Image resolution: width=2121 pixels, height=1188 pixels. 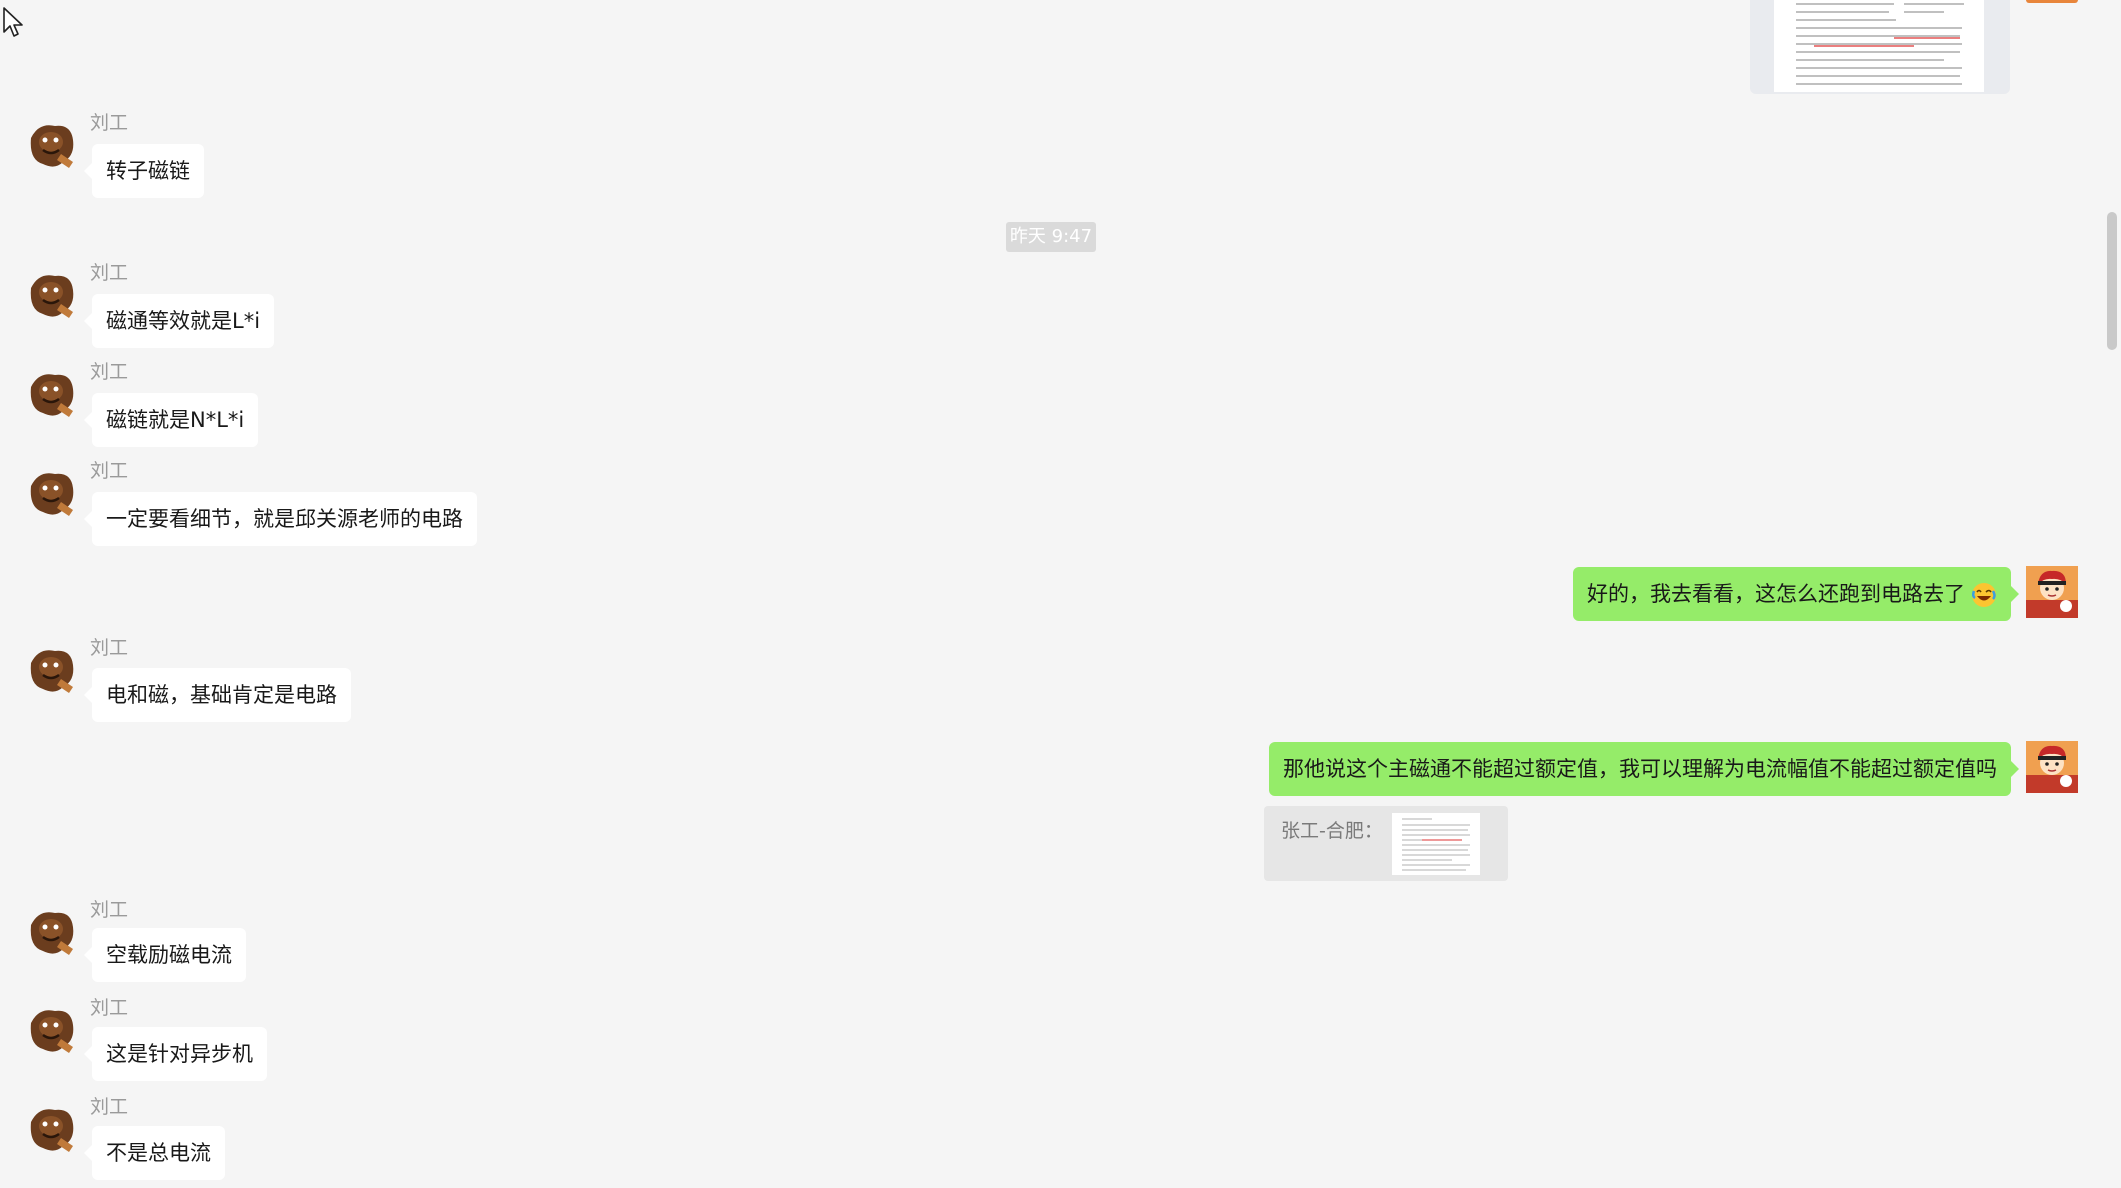 What do you see at coordinates (2112, 281) in the screenshot?
I see `scrollbar-thumb` at bounding box center [2112, 281].